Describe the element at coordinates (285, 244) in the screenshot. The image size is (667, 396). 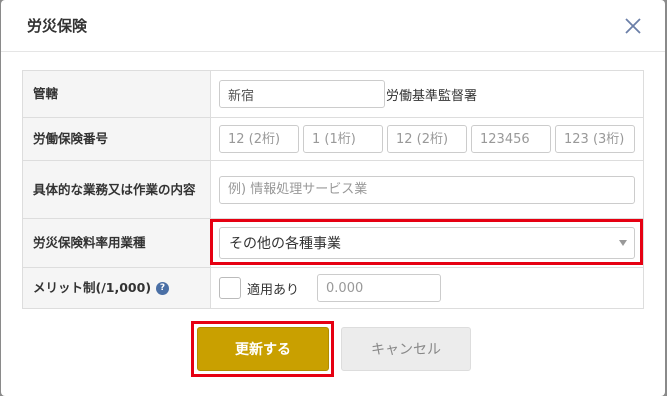
I see `industry-type-selected: その他の各種事業` at that location.